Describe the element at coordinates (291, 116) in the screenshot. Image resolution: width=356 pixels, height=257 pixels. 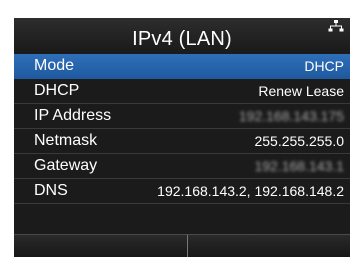
I see `row-value-obscured: 192.168.143.175` at that location.